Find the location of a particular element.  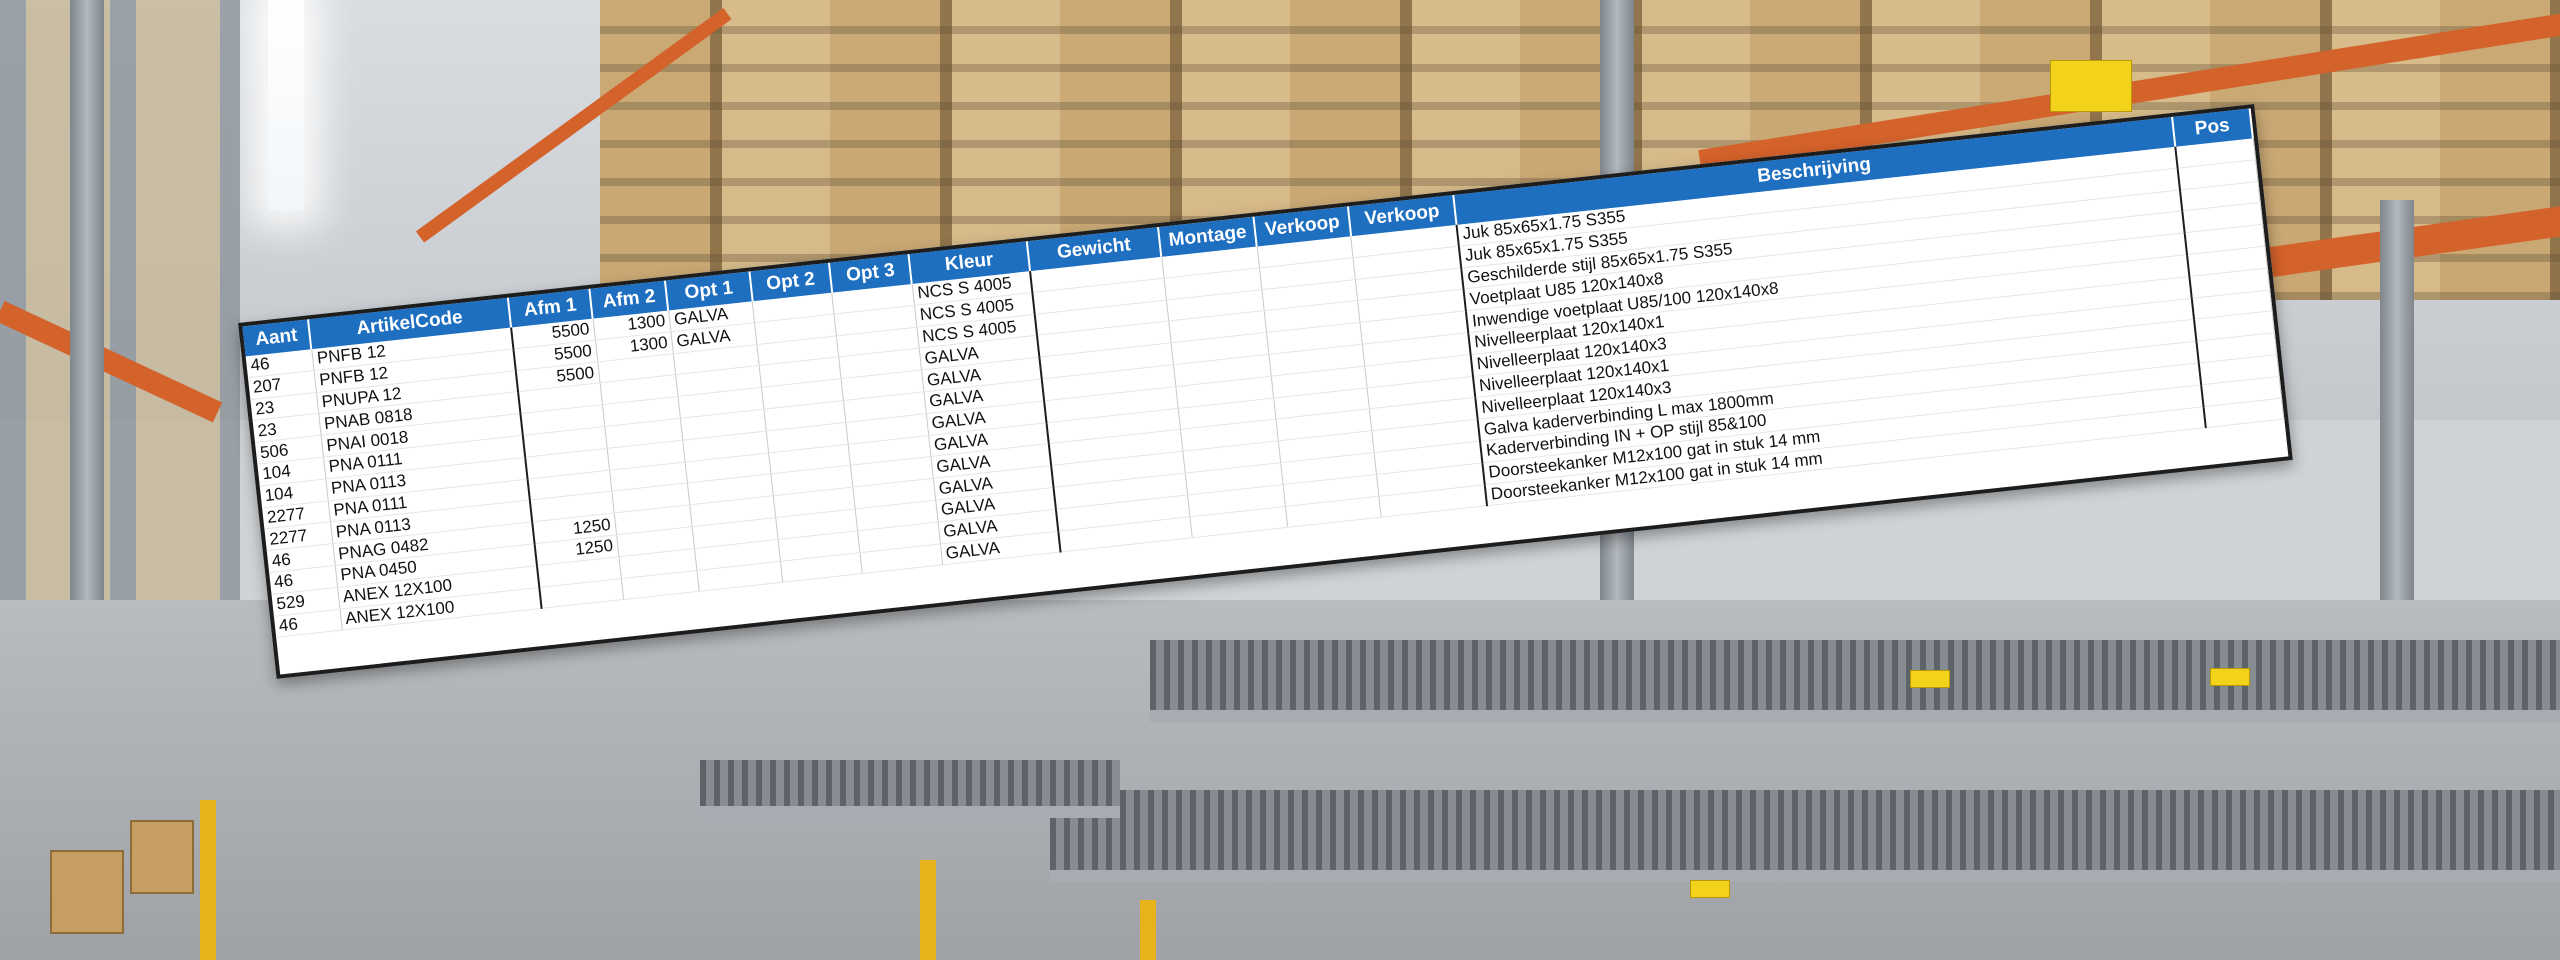

ceiling-light is located at coordinates (286, 105).